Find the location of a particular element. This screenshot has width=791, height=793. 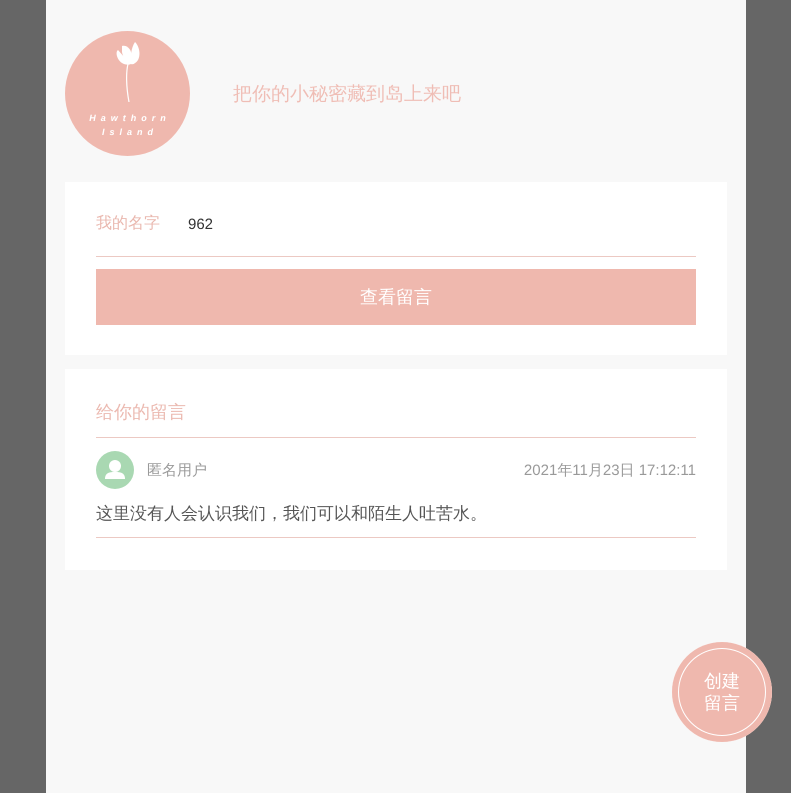

avatar-icon is located at coordinates (115, 470).